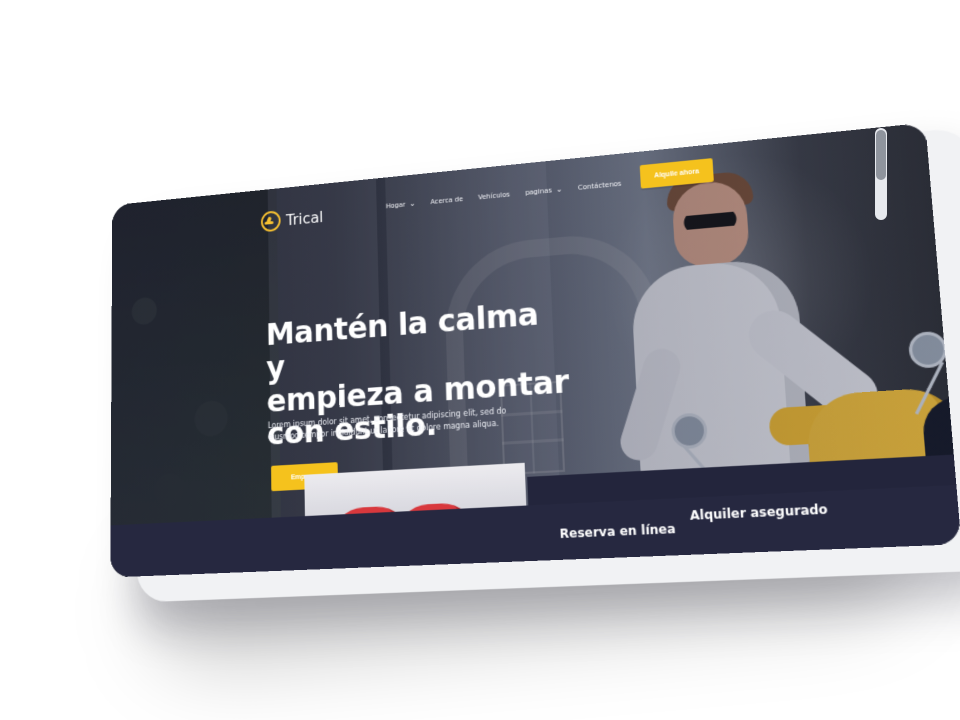 The image size is (960, 720). Describe the element at coordinates (538, 192) in the screenshot. I see `nav-paginas-label: paginas` at that location.